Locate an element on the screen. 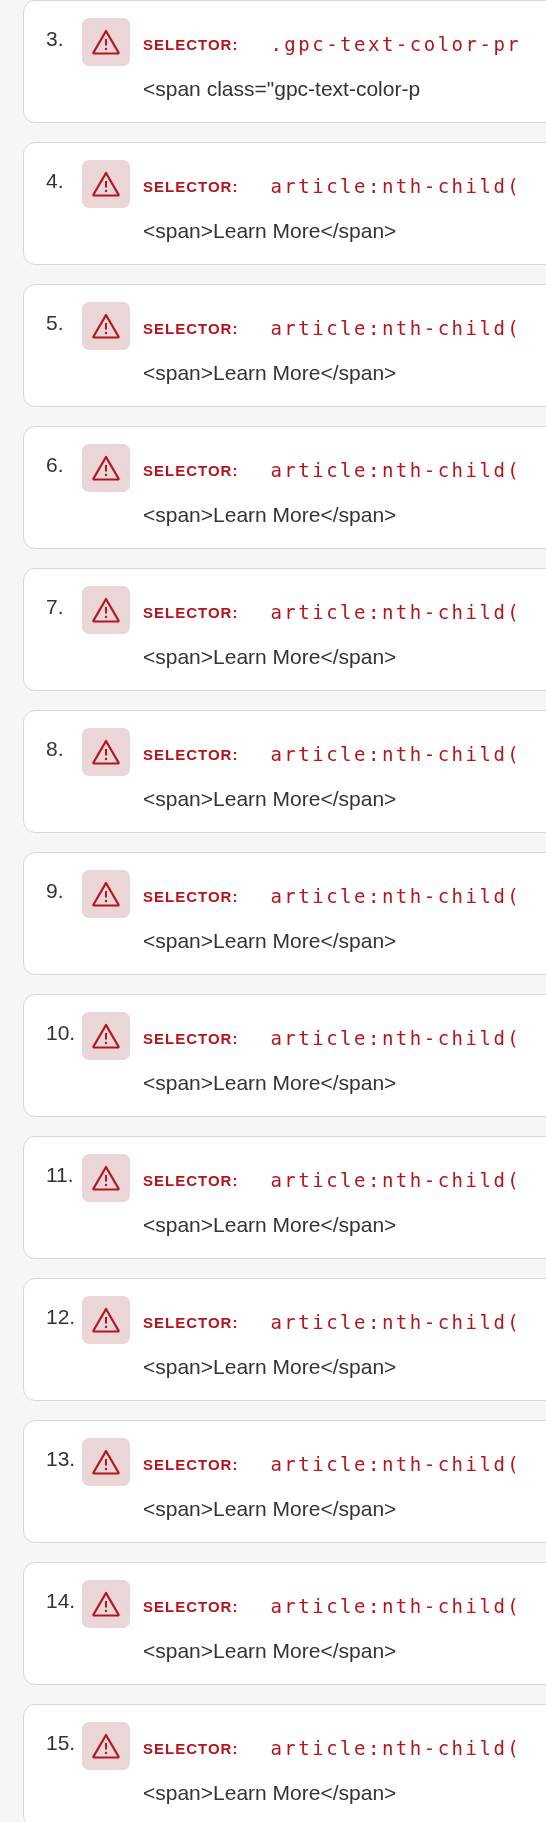  issue-number: 8. is located at coordinates (55, 749).